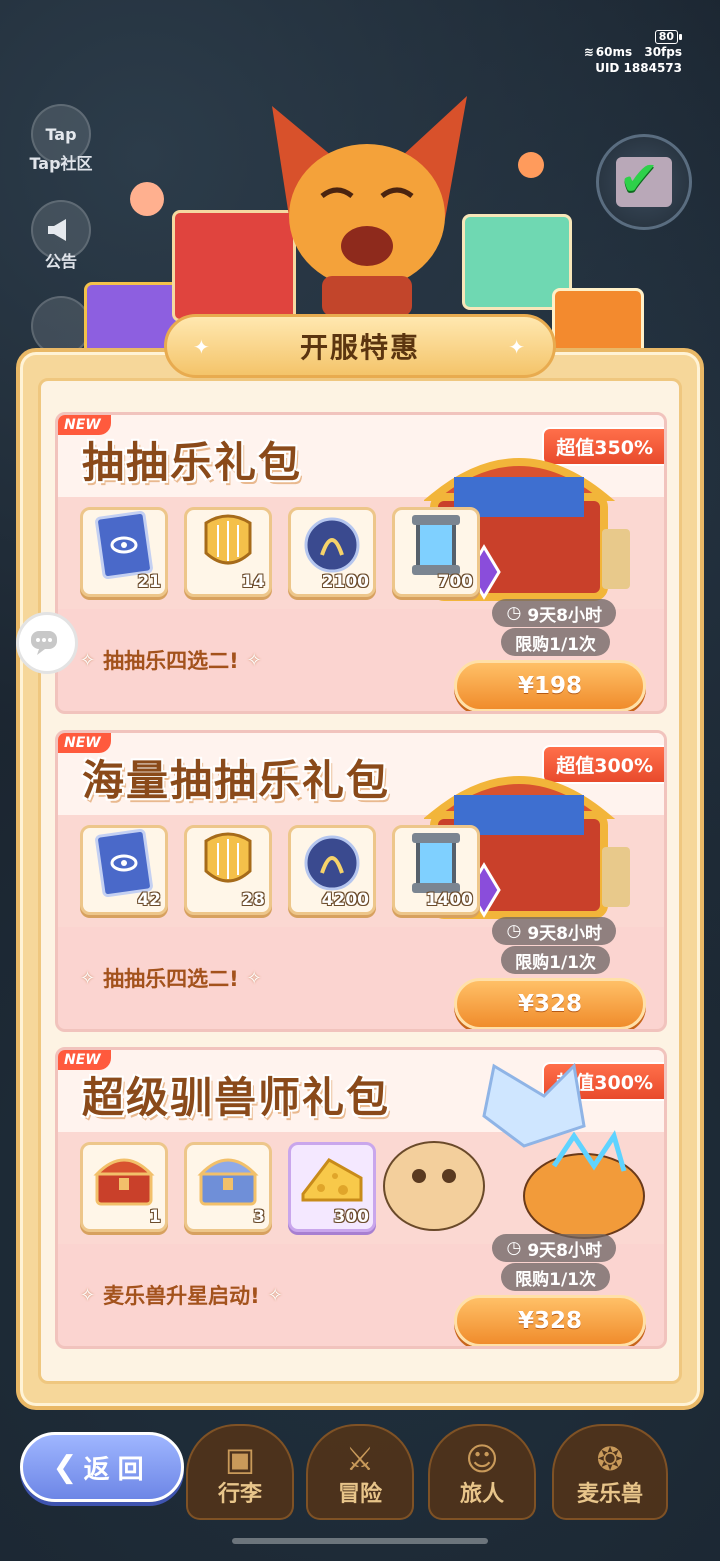 The height and width of the screenshot is (1561, 720). I want to click on promo-line: ✧ 麦乐兽升星启动! ✧, so click(181, 1295).